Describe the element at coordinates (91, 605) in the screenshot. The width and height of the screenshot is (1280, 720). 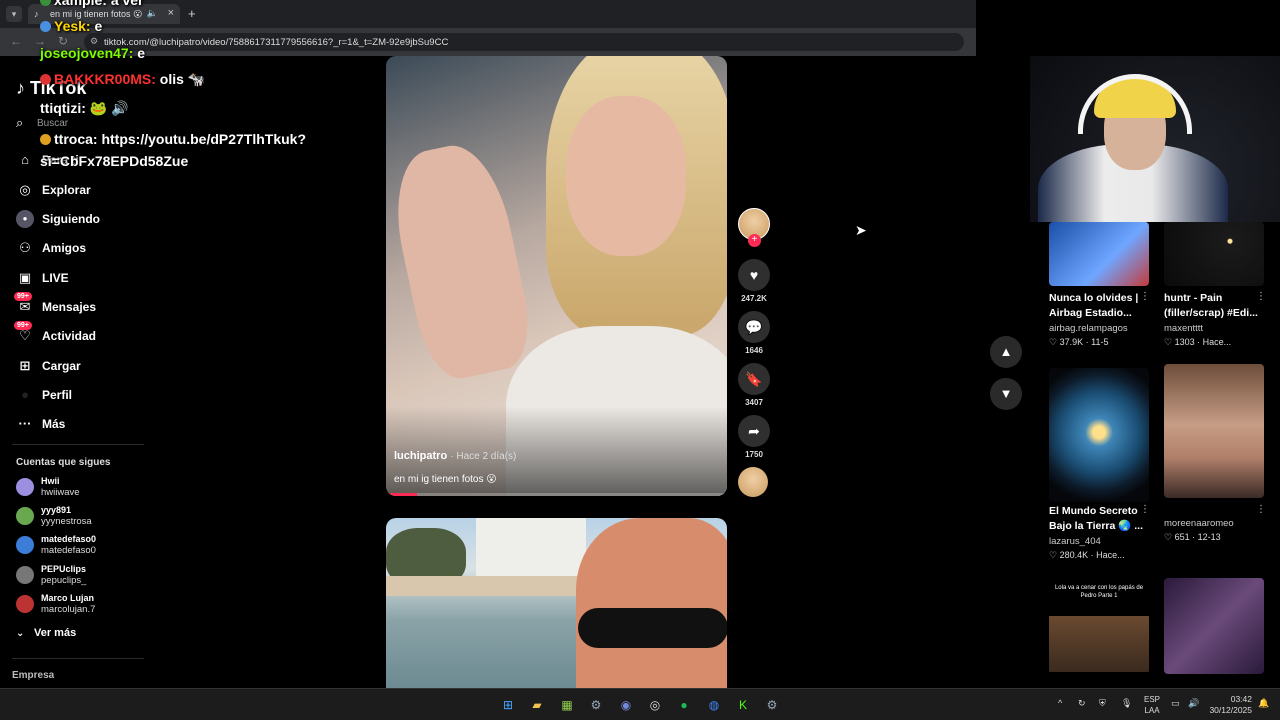
I see `followed-account: Marco Lujan marcolujan.7` at that location.